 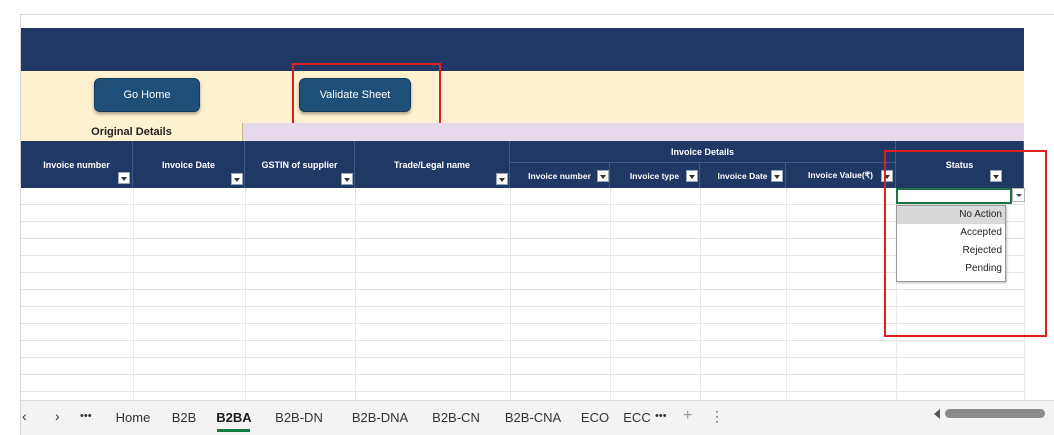 What do you see at coordinates (717, 416) in the screenshot?
I see `sheet-options-icon: ⋮` at bounding box center [717, 416].